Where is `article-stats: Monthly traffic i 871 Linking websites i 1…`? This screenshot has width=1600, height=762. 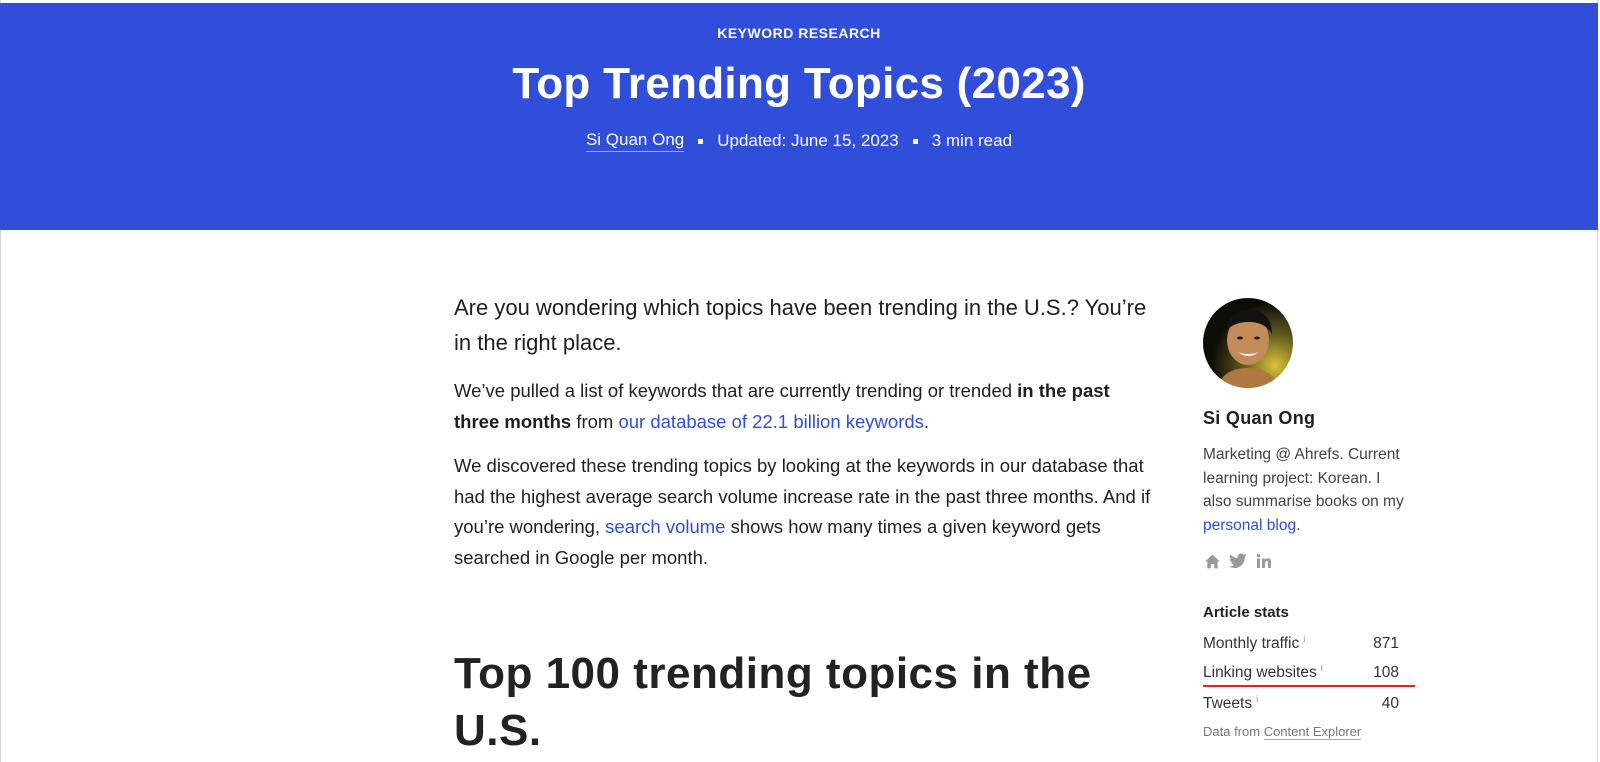 article-stats: Monthly traffic i 871 Linking websites i 1… is located at coordinates (1309, 671).